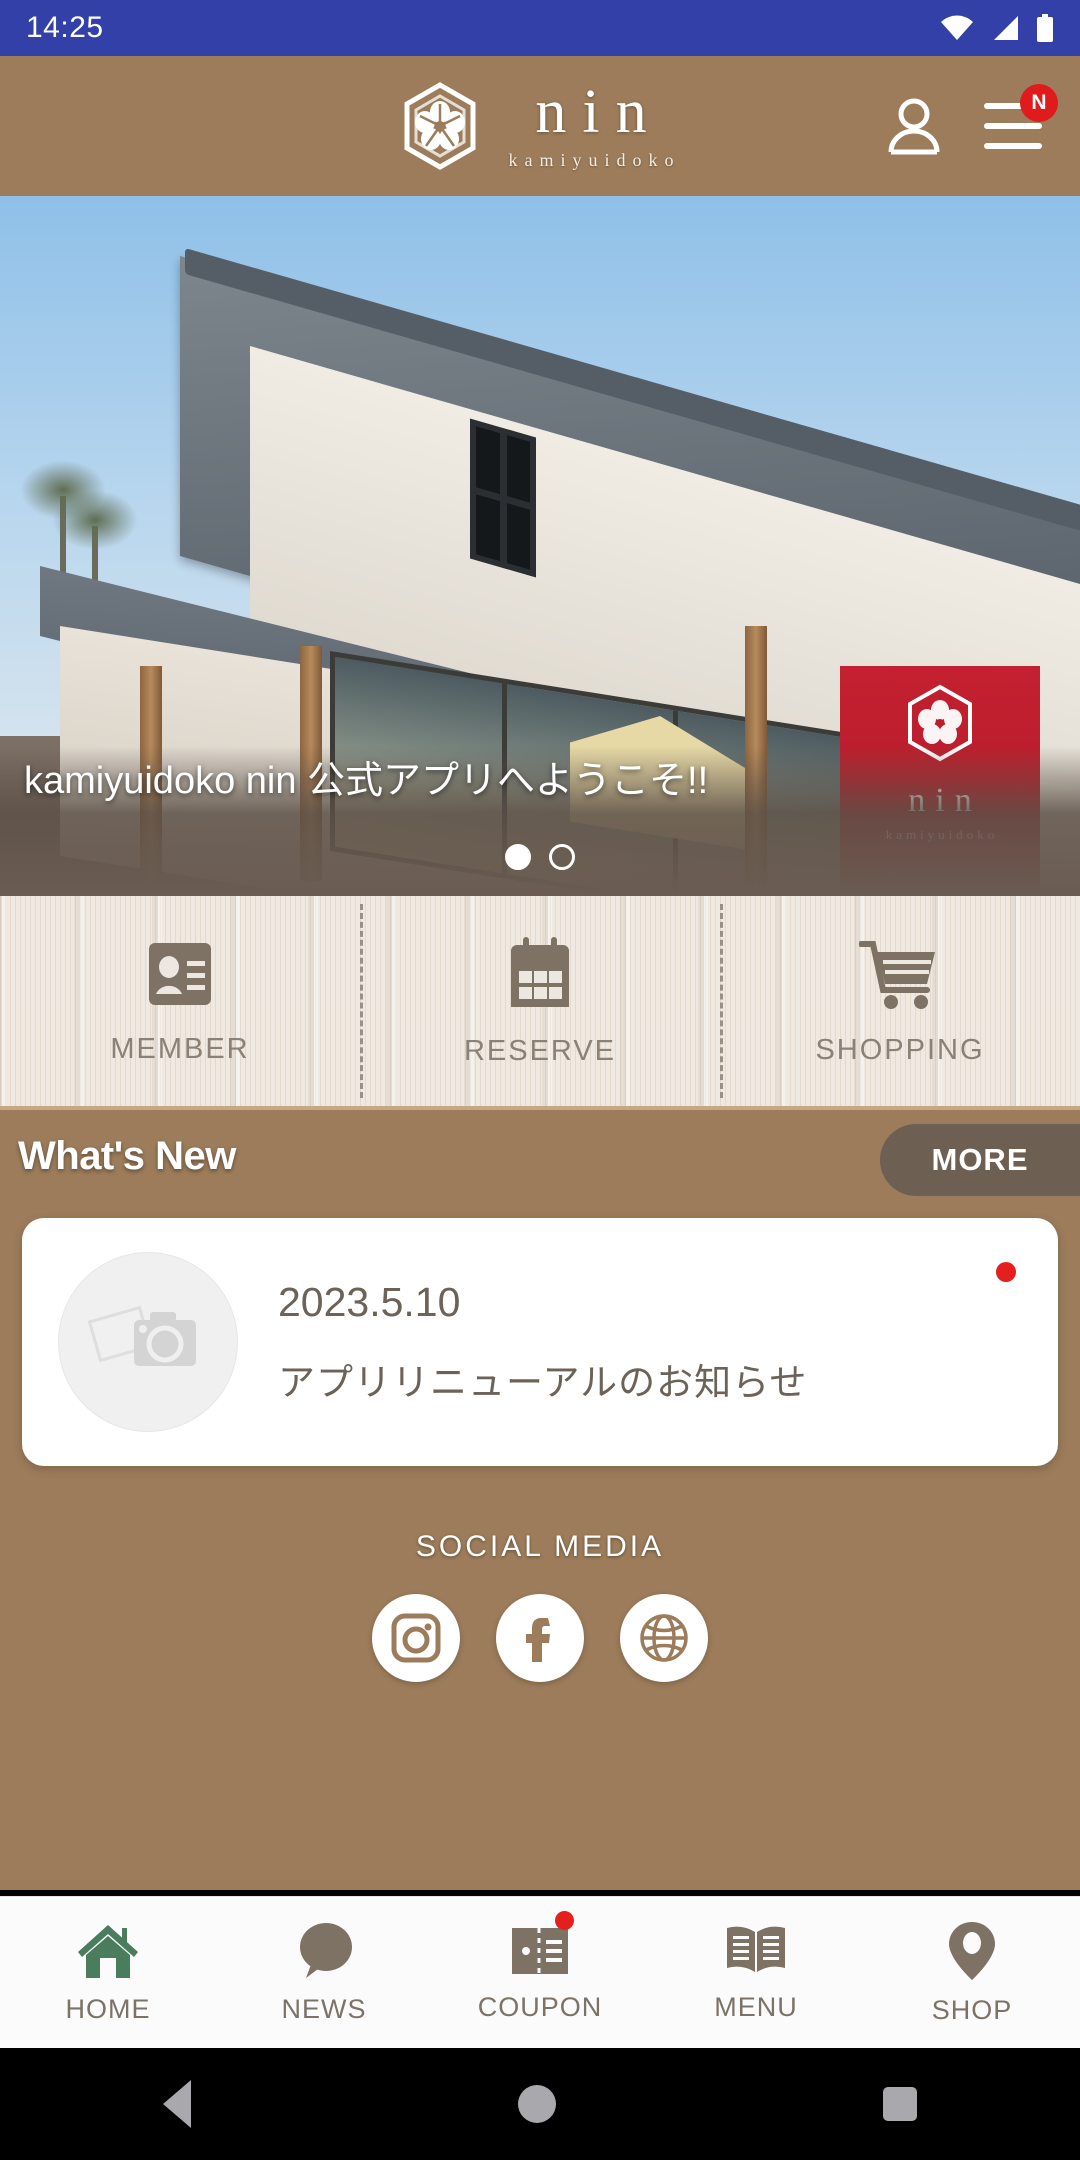 This screenshot has height=2160, width=1080. I want to click on quick-action-shopping: SHOPPING, so click(900, 1001).